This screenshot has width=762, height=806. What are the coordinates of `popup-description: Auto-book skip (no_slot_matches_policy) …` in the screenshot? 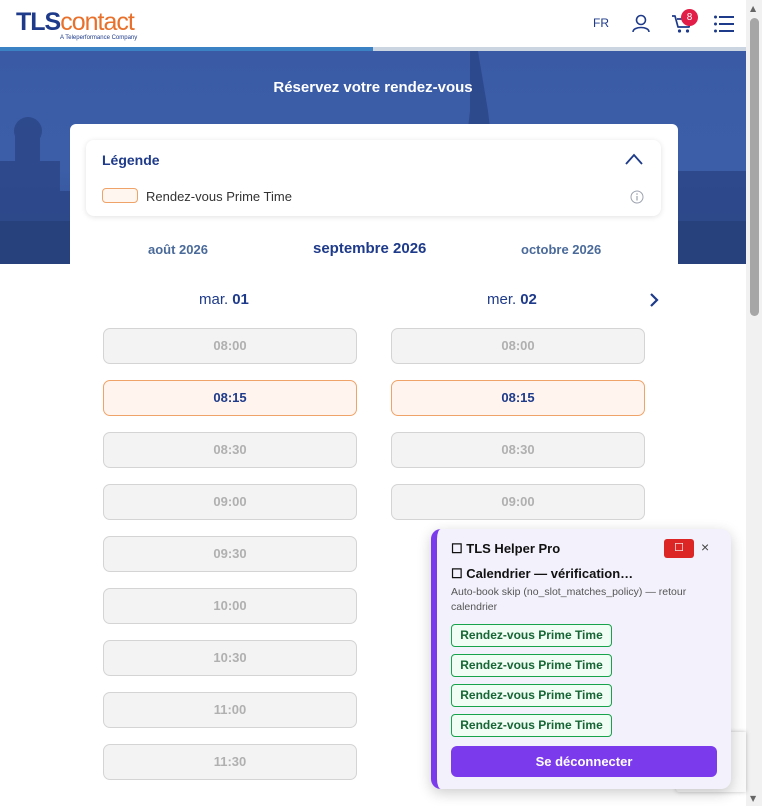 It's located at (569, 599).